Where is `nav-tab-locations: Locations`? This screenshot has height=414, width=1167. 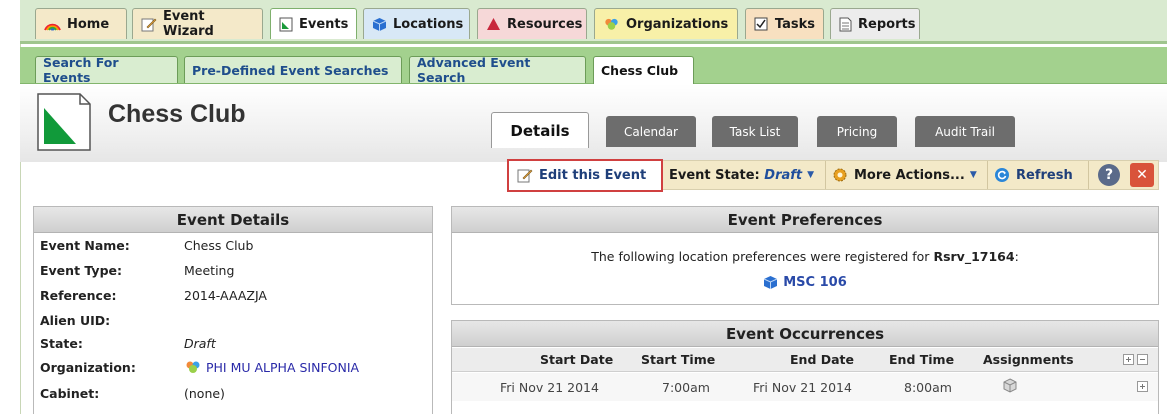
nav-tab-locations: Locations is located at coordinates (416, 23).